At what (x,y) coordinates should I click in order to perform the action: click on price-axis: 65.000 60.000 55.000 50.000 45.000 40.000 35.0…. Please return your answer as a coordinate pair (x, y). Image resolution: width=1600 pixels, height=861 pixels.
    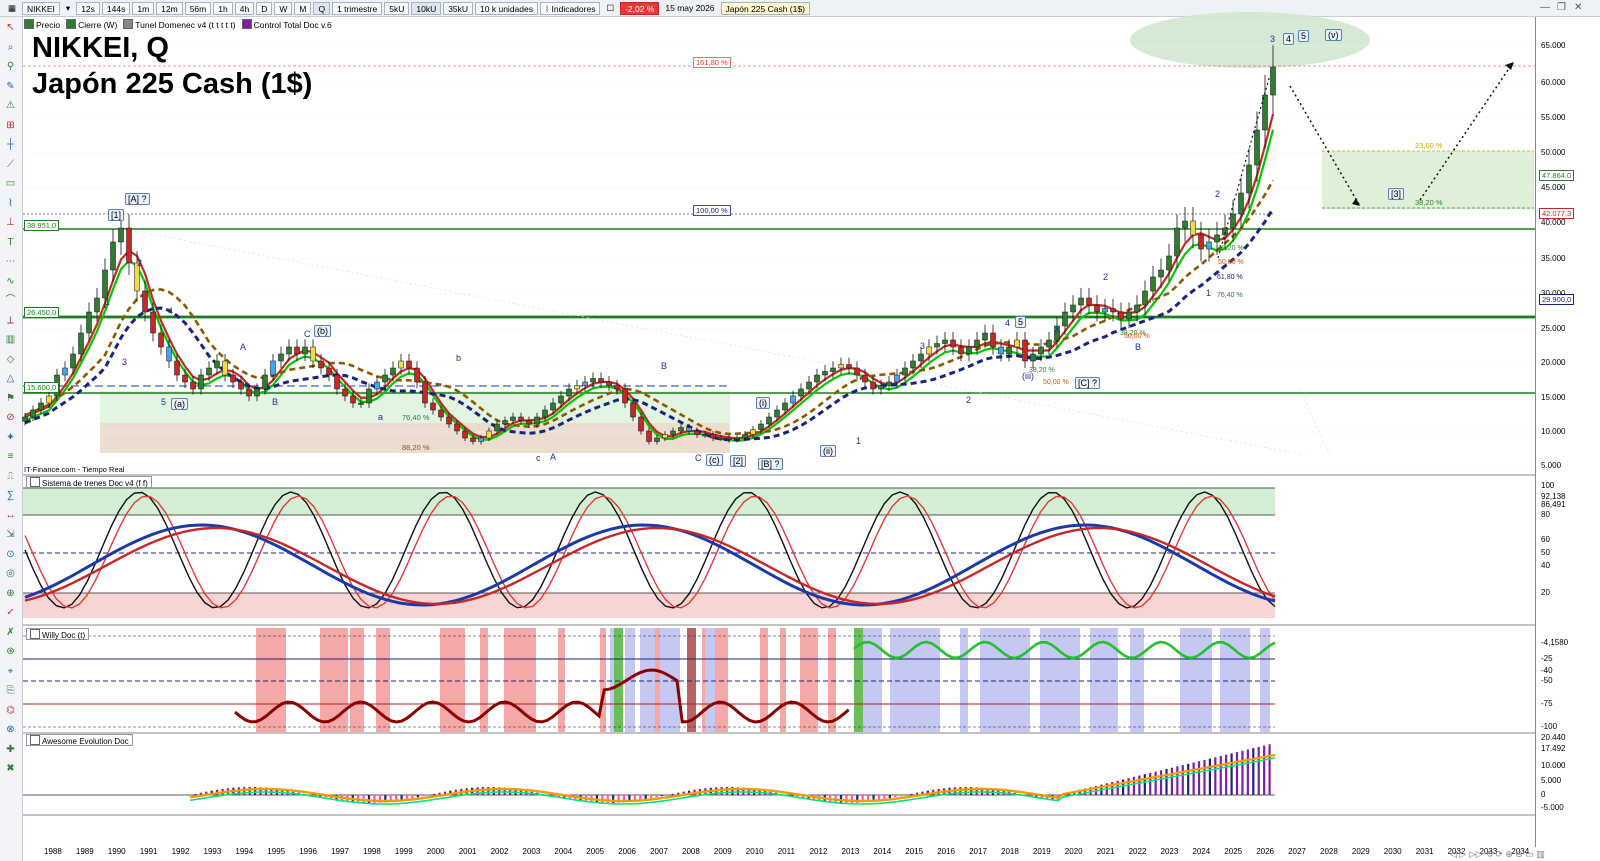
    Looking at the image, I should click on (1567, 432).